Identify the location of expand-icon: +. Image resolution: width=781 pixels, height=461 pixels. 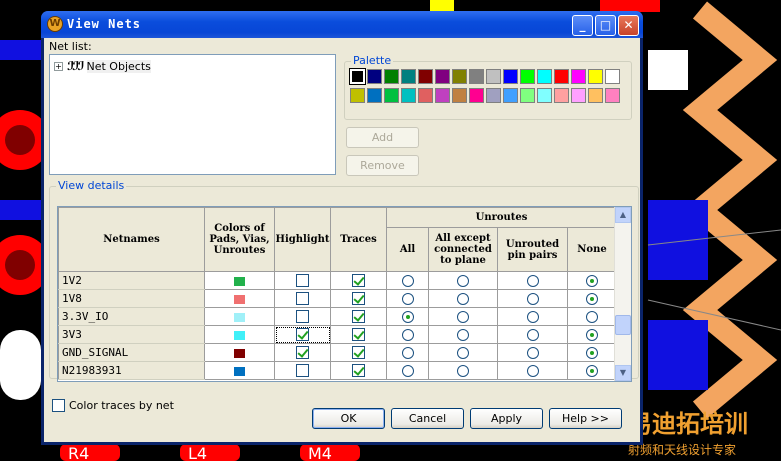
(58, 66).